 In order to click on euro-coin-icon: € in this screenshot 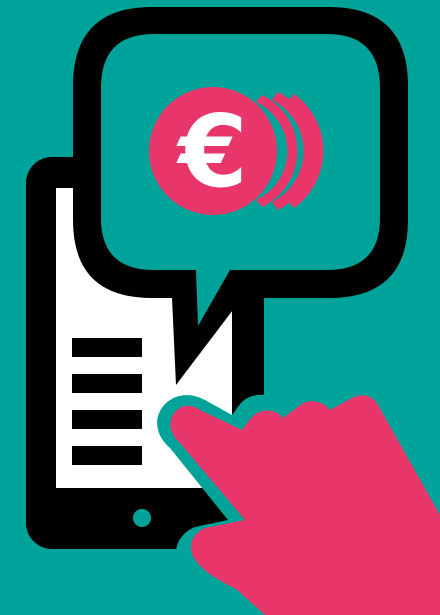, I will do `click(236, 151)`.